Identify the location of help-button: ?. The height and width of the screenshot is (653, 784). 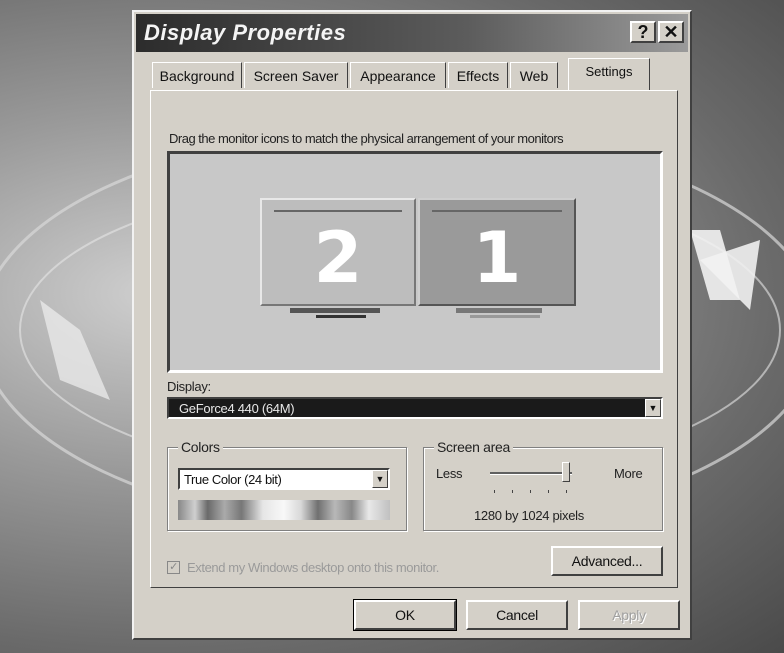
(643, 32).